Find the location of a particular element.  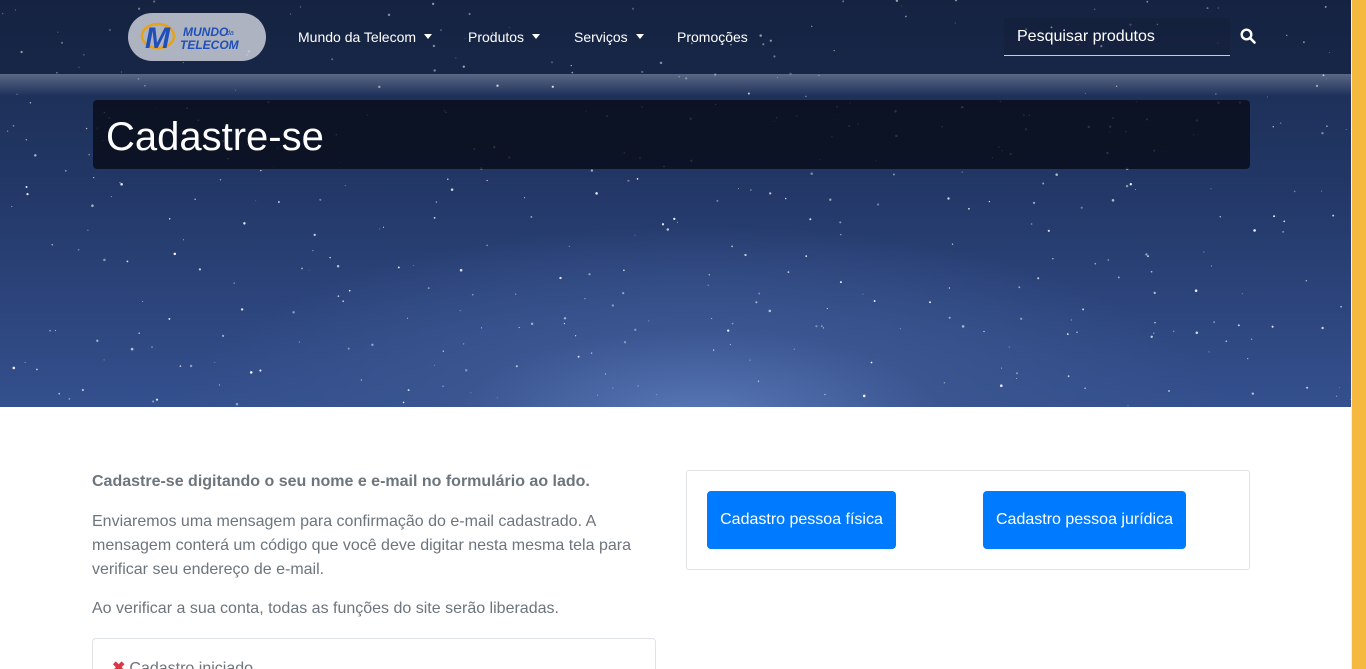

nav-produtos: Produtos is located at coordinates (504, 37).